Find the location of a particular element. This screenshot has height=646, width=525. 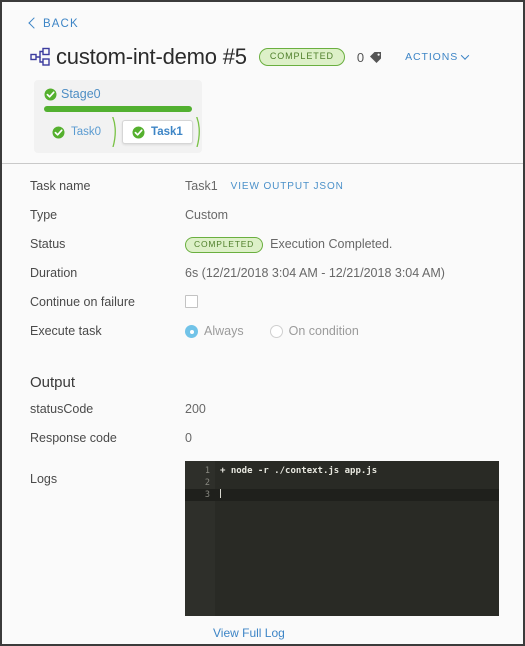

detail-row-status-code: statusCode 200 is located at coordinates (262, 415).